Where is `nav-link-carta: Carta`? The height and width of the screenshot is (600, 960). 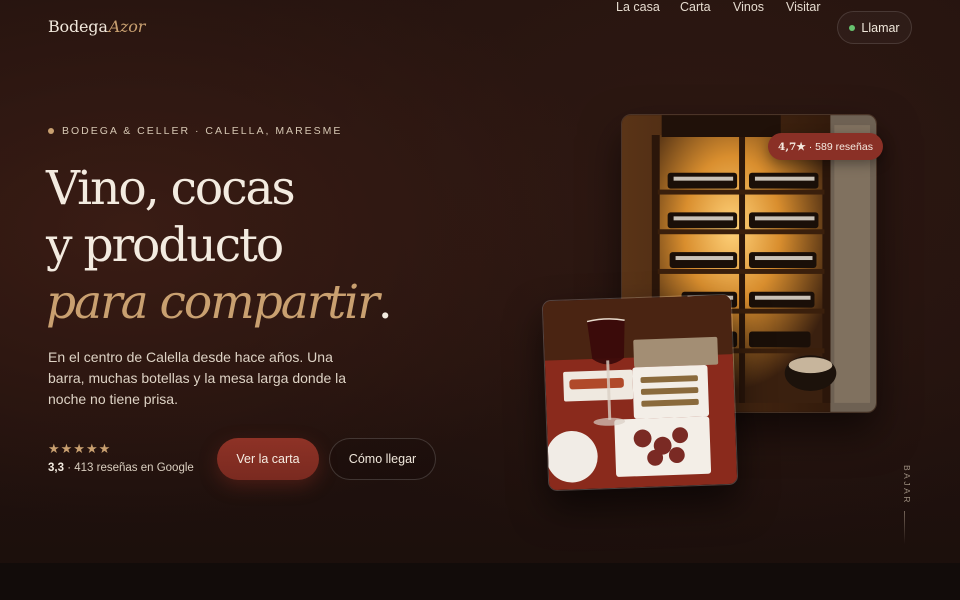 nav-link-carta: Carta is located at coordinates (695, 7).